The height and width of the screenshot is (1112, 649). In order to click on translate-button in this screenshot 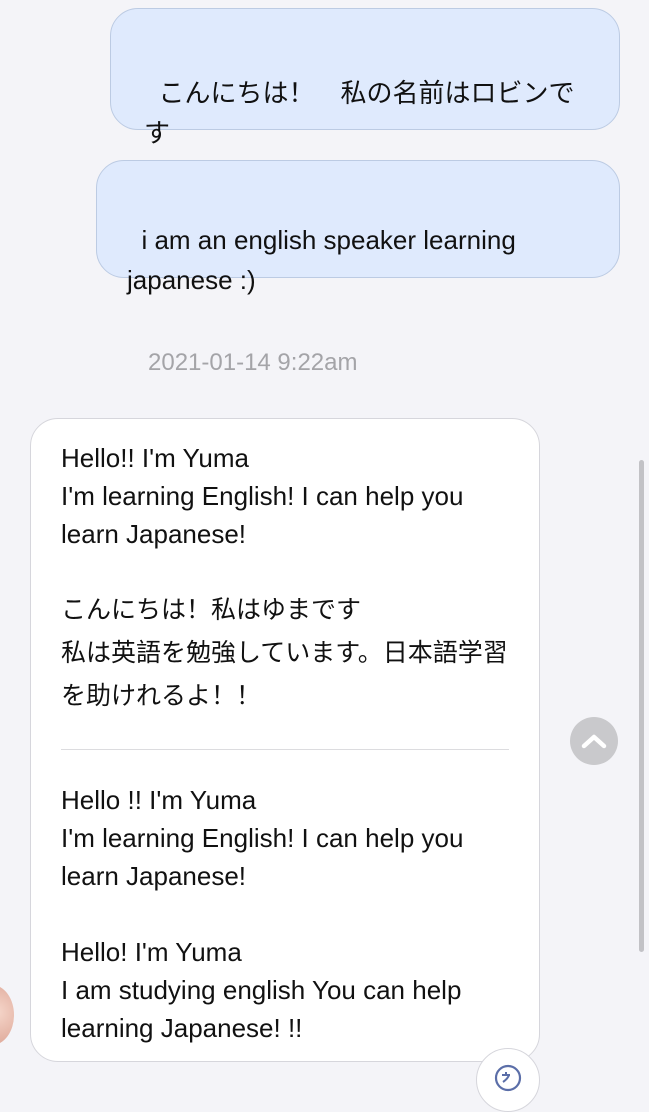, I will do `click(508, 1080)`.